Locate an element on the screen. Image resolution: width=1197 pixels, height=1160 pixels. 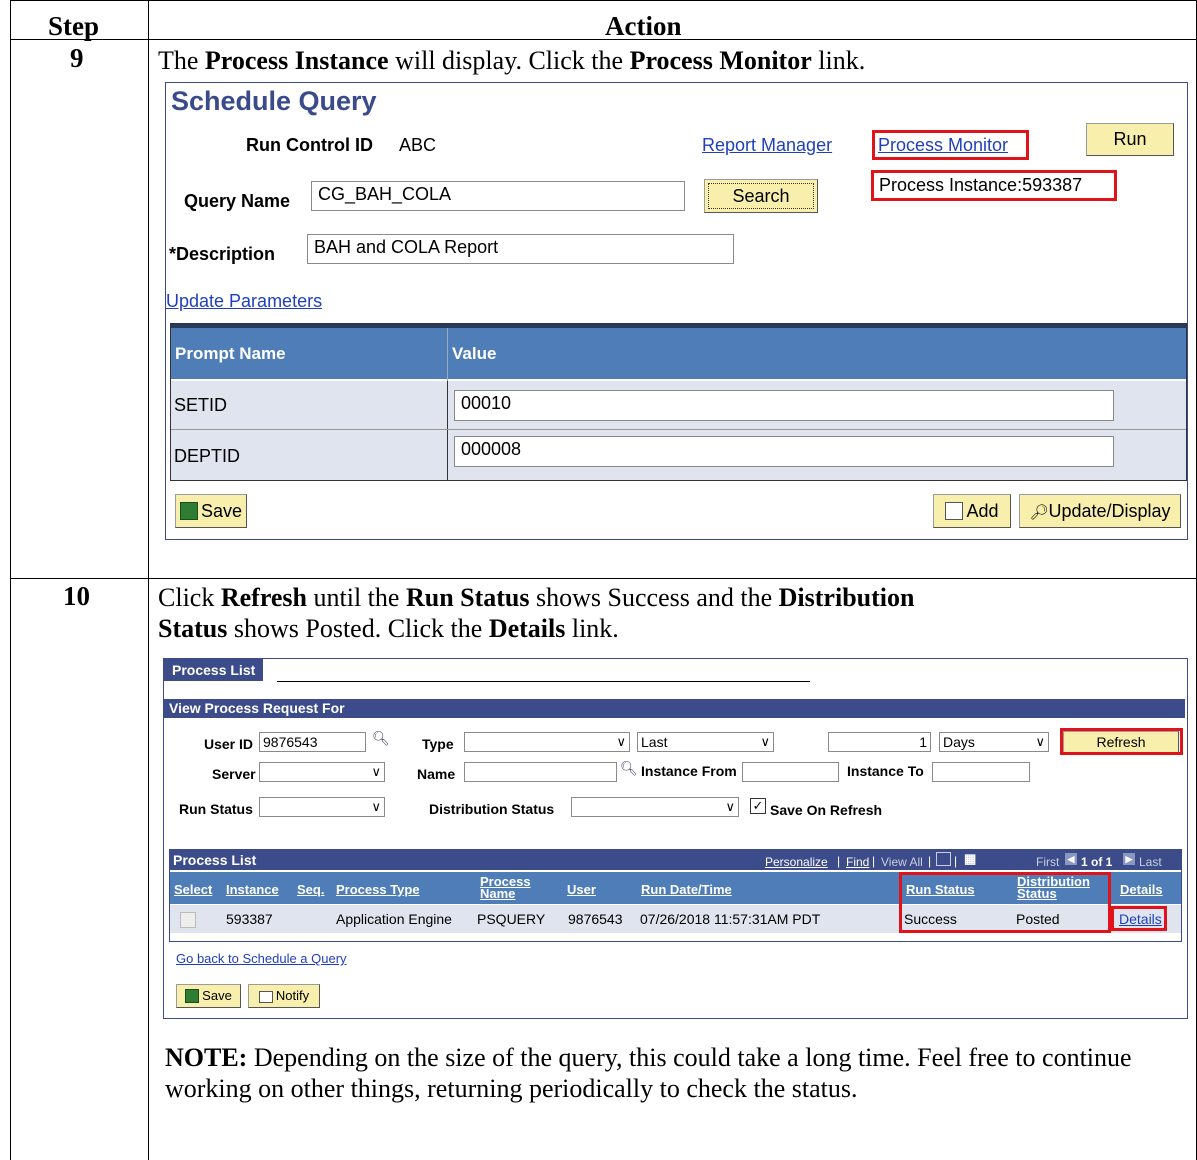
action-column-header: Action is located at coordinates (643, 26).